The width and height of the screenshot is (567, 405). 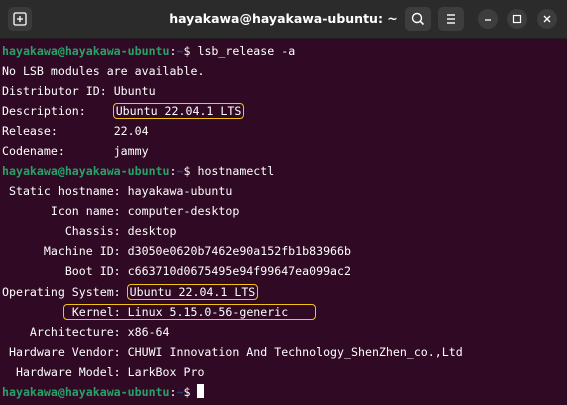 What do you see at coordinates (201, 391) in the screenshot?
I see `text-cursor` at bounding box center [201, 391].